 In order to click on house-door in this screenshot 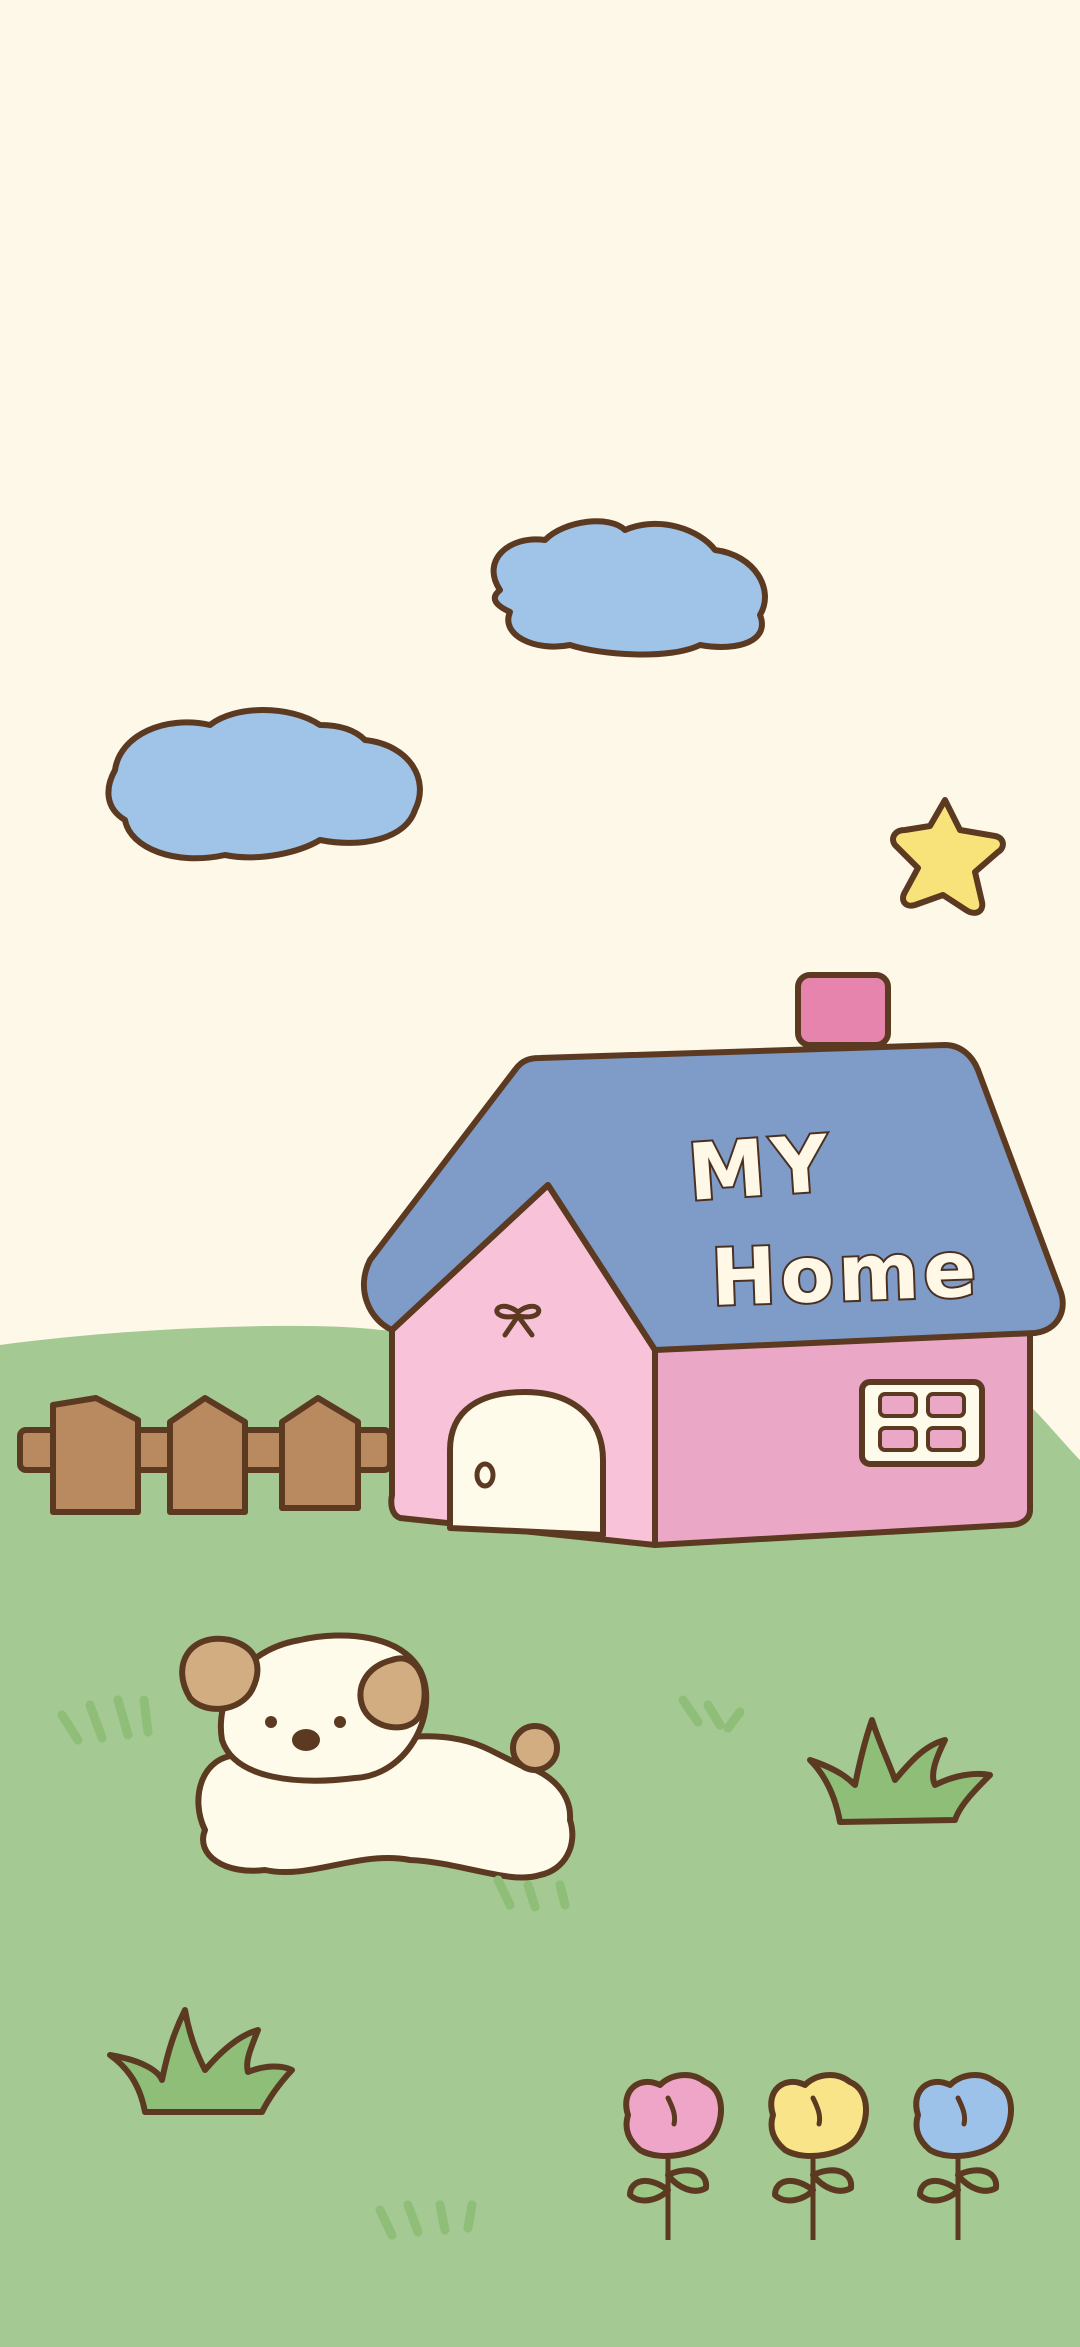, I will do `click(526, 1463)`.